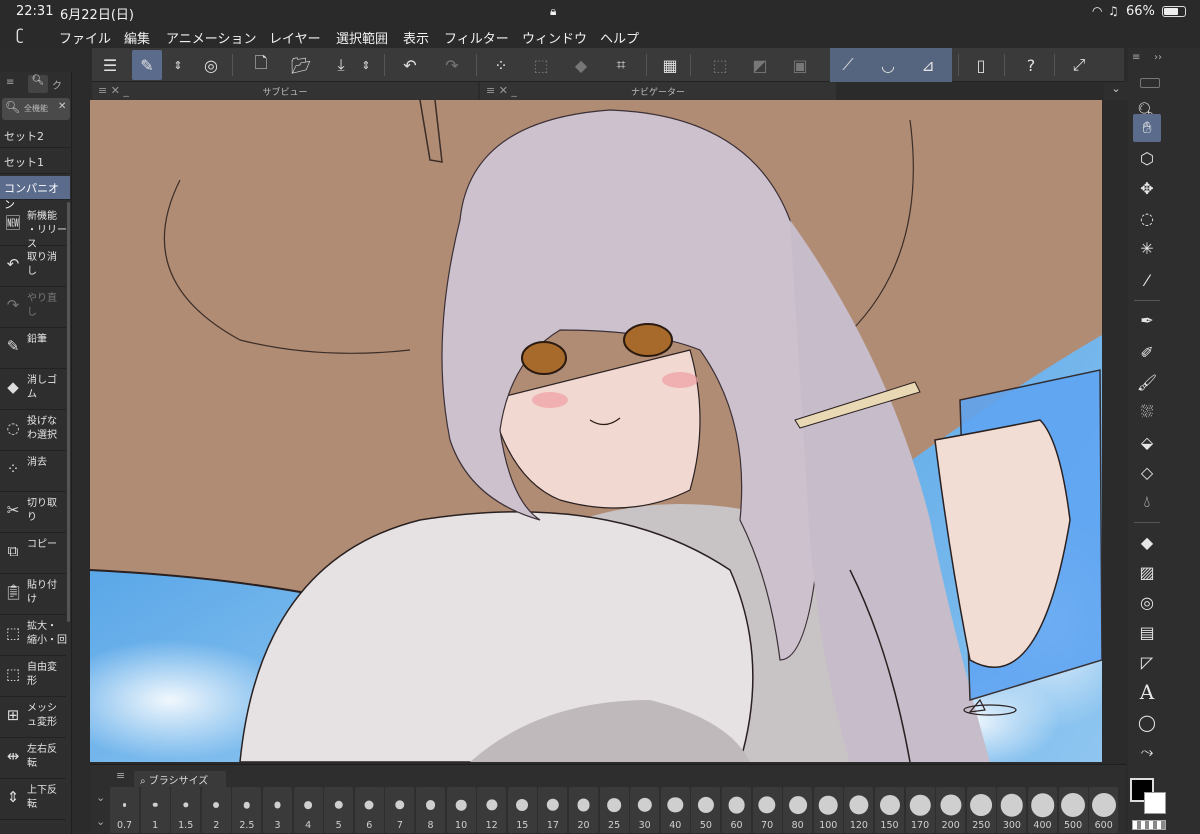  What do you see at coordinates (452, 65) in the screenshot?
I see `redo-icon: ↷` at bounding box center [452, 65].